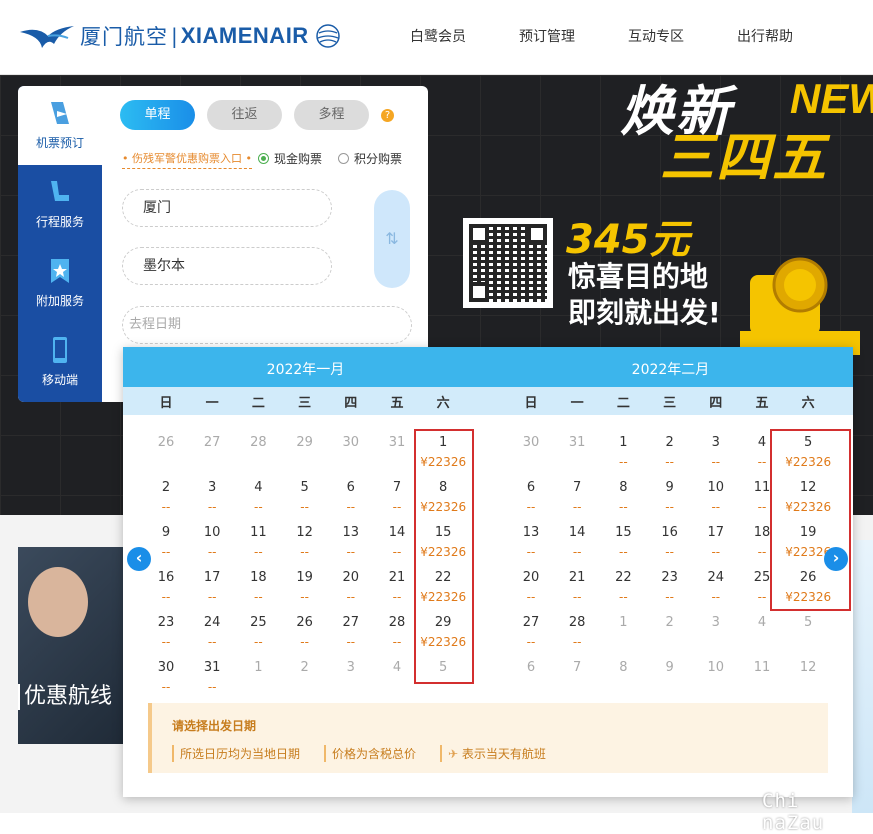 The image size is (873, 834). I want to click on tab-round-trip: 往返, so click(244, 115).